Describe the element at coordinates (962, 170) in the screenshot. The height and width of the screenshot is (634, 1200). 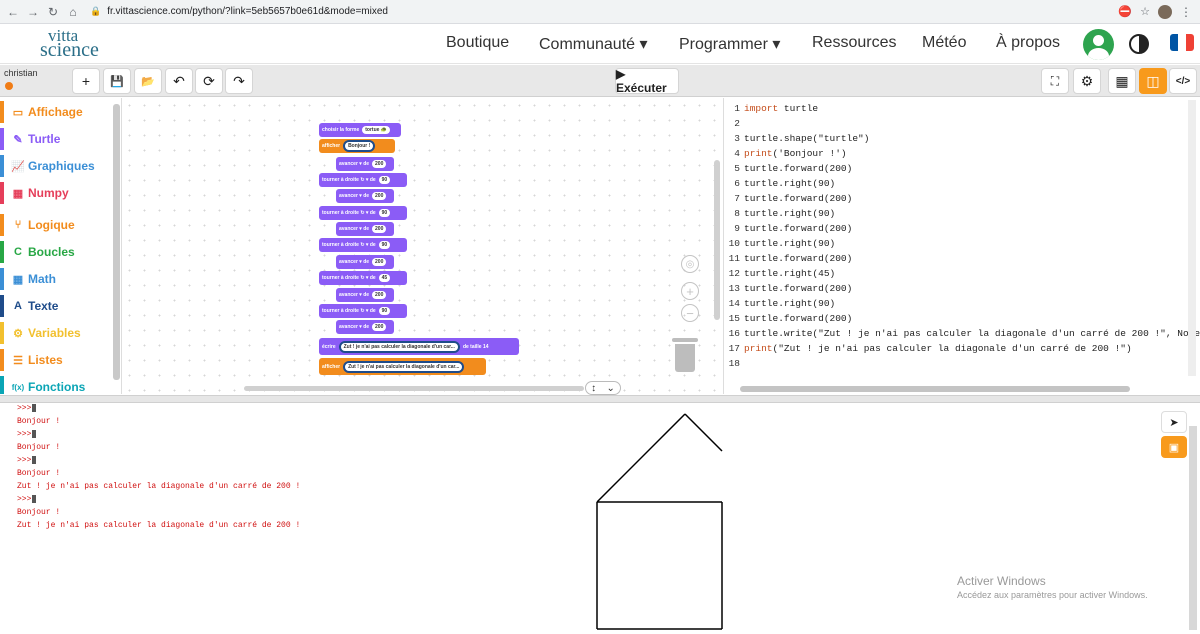
I see `code-line: 5 turtle.forward(200)` at that location.